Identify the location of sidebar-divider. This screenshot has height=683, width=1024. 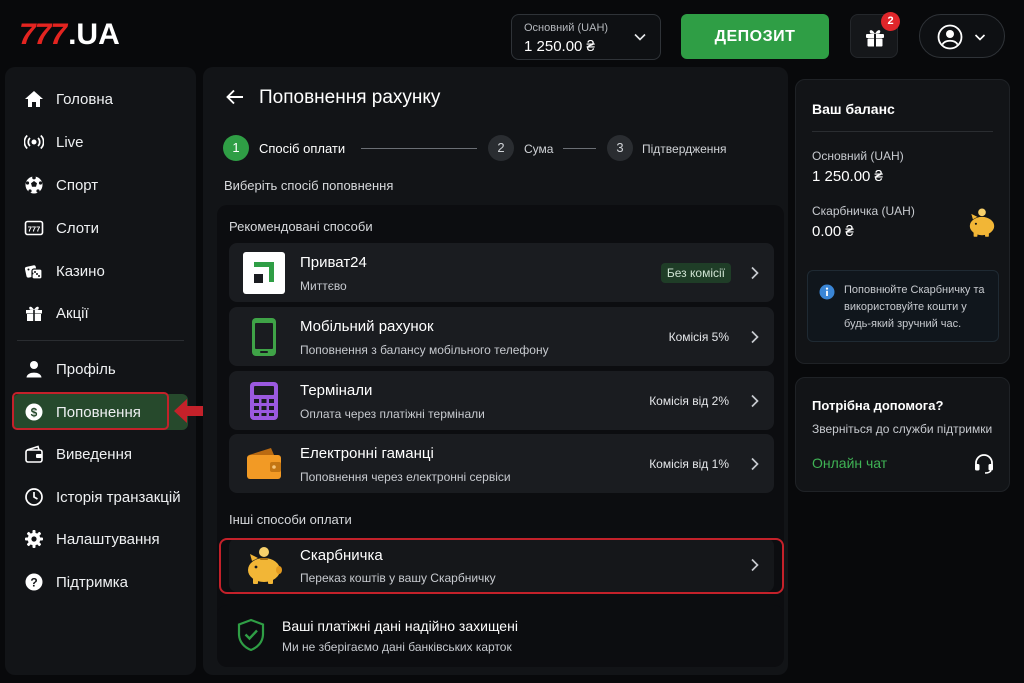
(100, 340).